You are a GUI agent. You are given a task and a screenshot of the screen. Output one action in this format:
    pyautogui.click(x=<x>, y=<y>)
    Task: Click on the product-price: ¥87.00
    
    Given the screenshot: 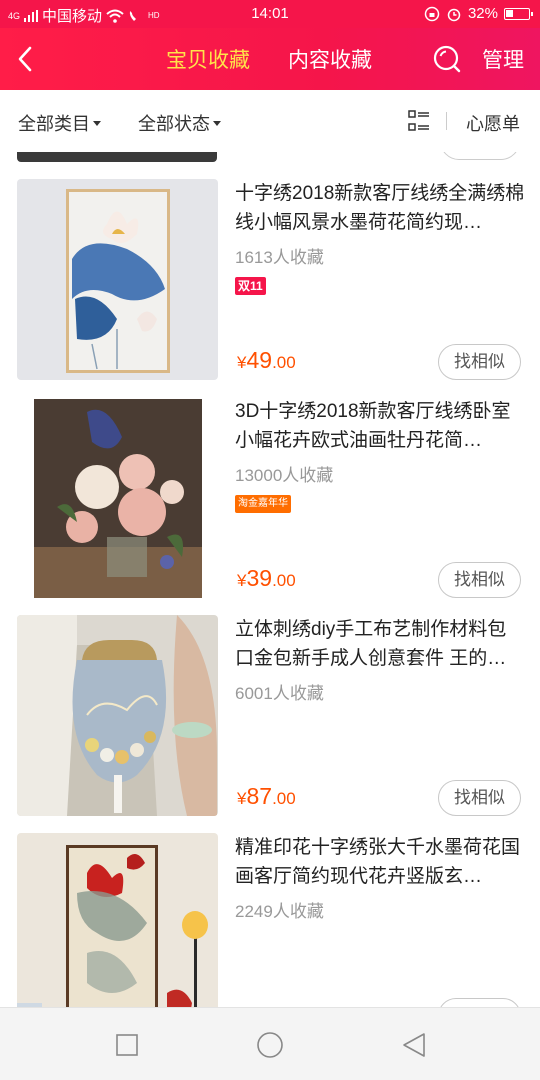 What is the action you would take?
    pyautogui.click(x=266, y=796)
    